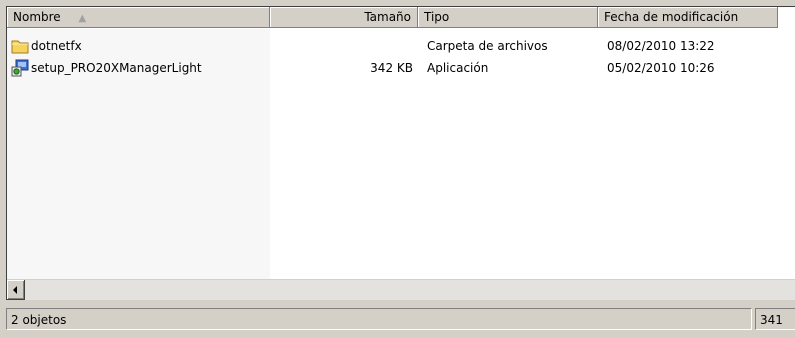 Image resolution: width=795 pixels, height=338 pixels. Describe the element at coordinates (661, 46) in the screenshot. I see `file-modified: 08/02/2010 13:22` at that location.